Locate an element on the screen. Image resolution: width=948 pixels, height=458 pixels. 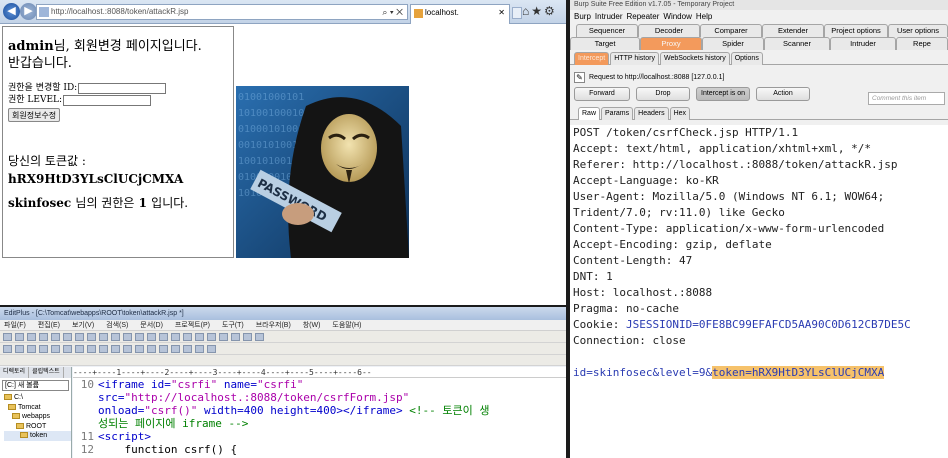
tree-item: Tomcat is located at coordinates (37, 408).